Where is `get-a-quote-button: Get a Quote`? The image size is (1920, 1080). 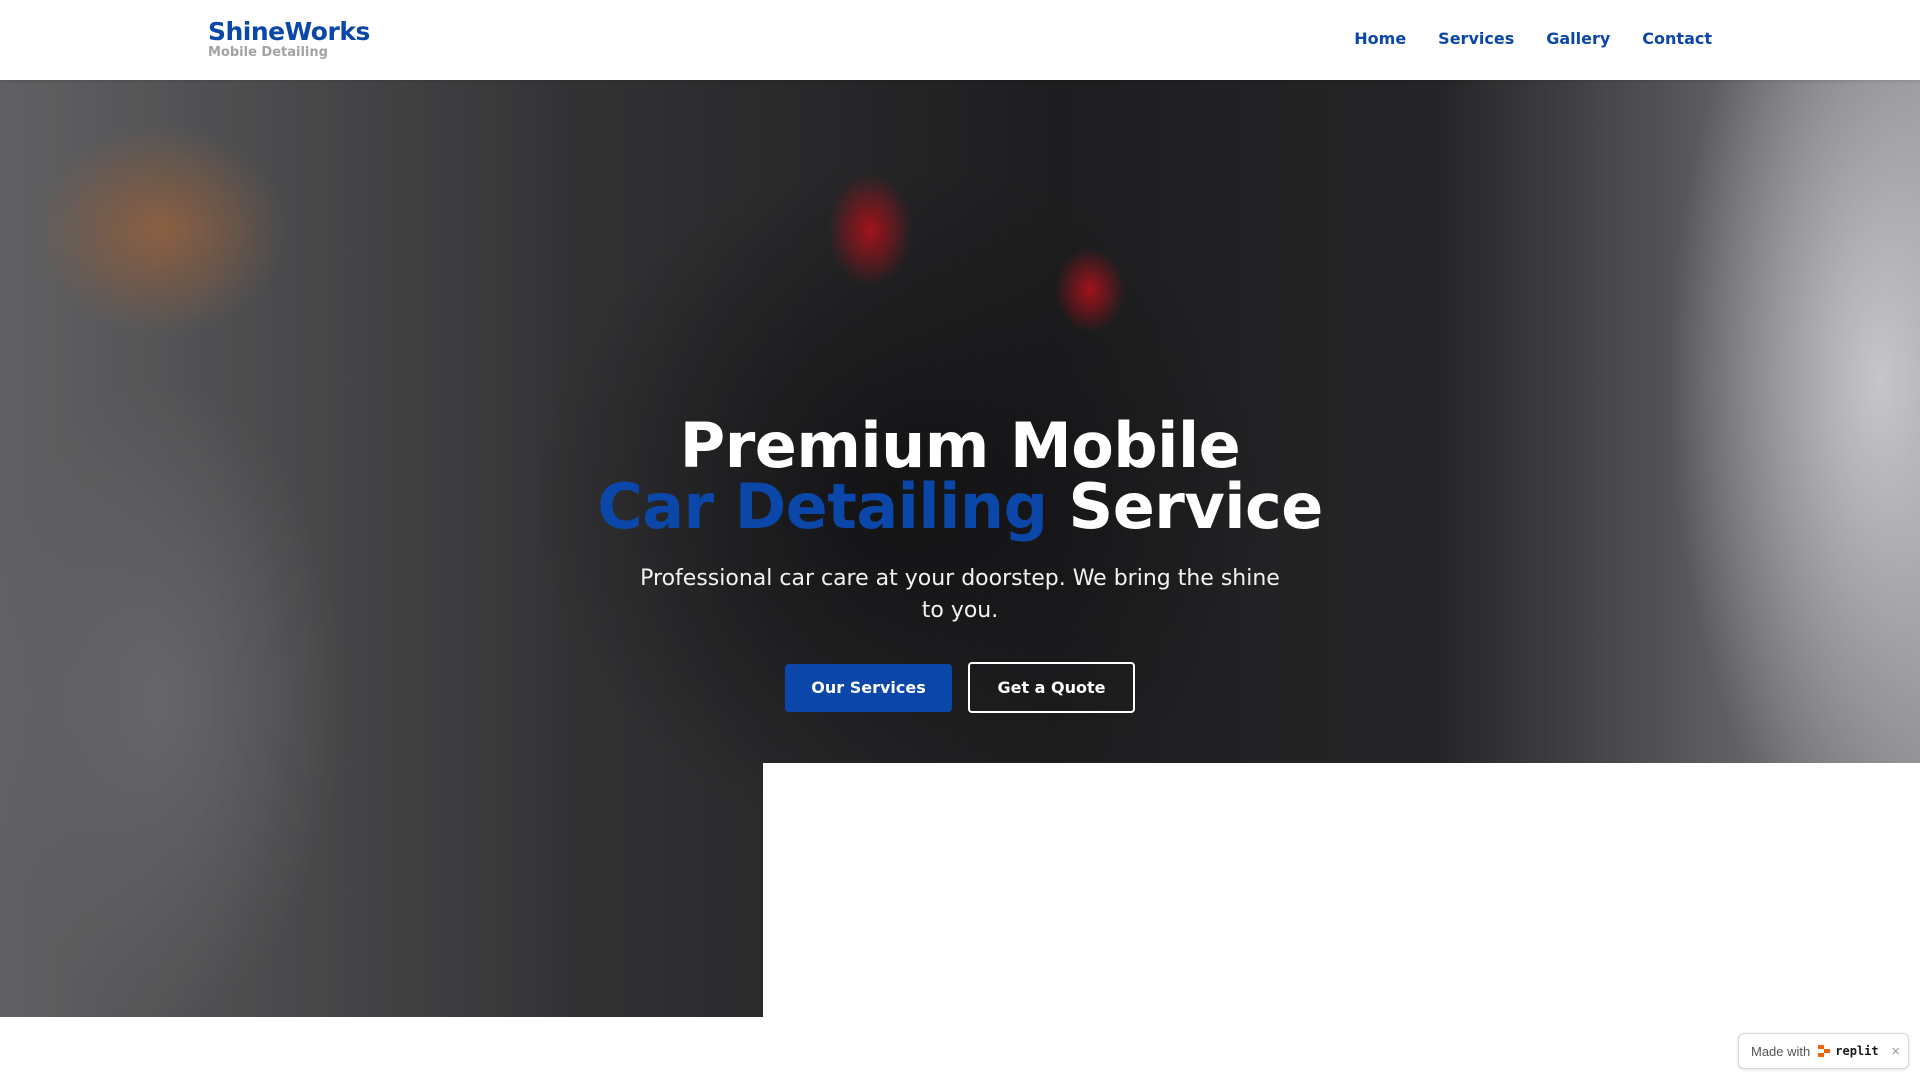 get-a-quote-button: Get a Quote is located at coordinates (1051, 687).